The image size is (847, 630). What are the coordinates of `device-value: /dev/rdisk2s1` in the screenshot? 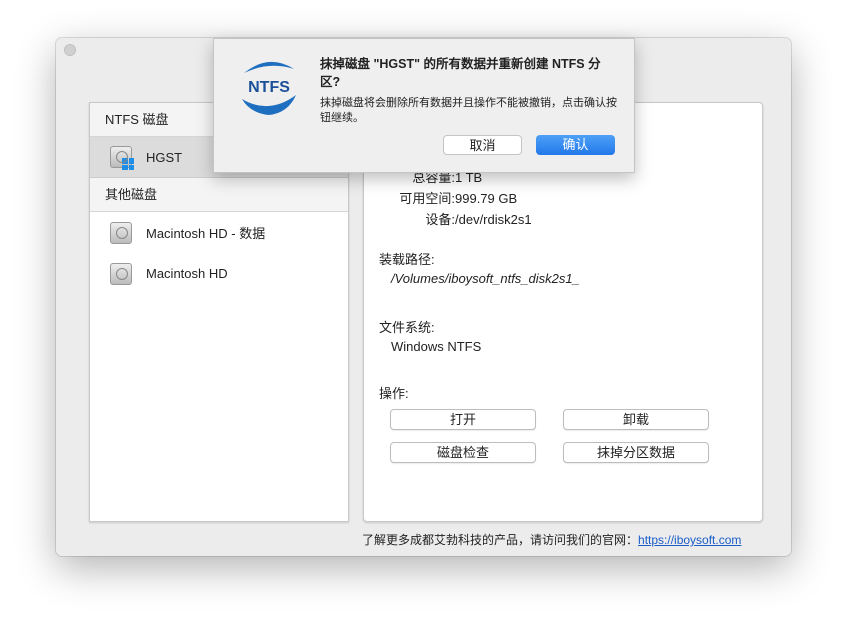 It's located at (493, 219).